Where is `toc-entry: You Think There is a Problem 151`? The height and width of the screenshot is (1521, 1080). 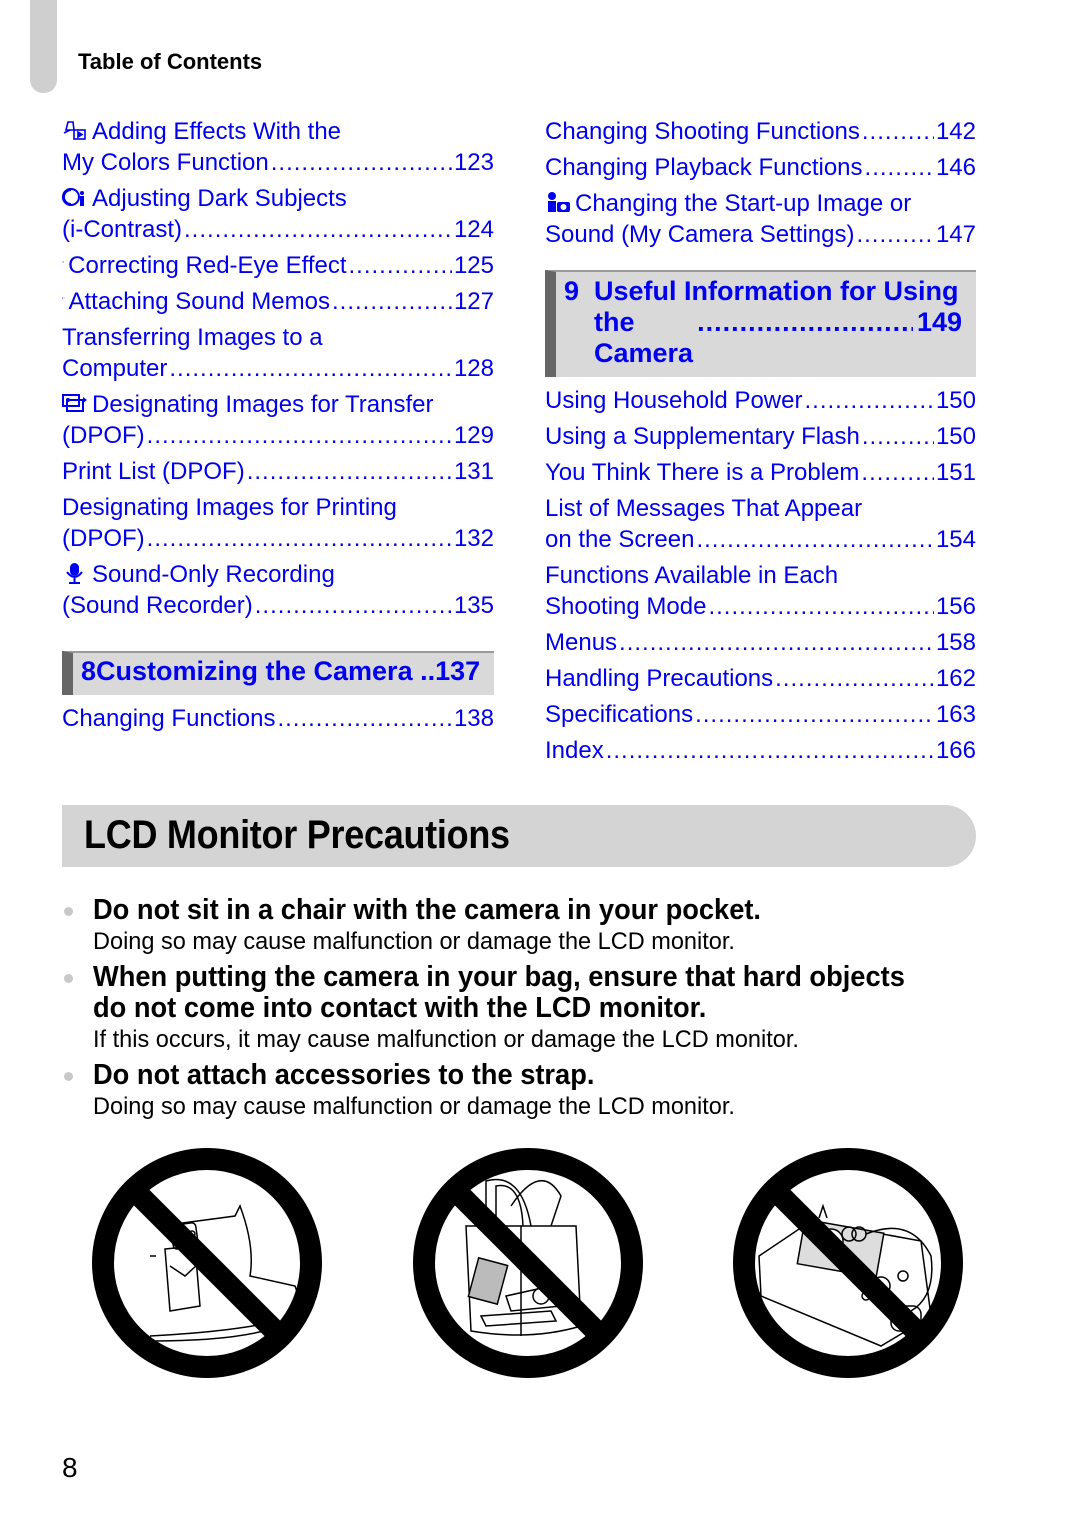 toc-entry: You Think There is a Problem 151 is located at coordinates (760, 472).